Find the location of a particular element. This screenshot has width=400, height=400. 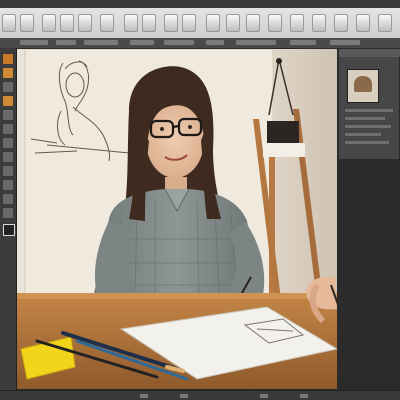

tools-panel is located at coordinates (8, 224).